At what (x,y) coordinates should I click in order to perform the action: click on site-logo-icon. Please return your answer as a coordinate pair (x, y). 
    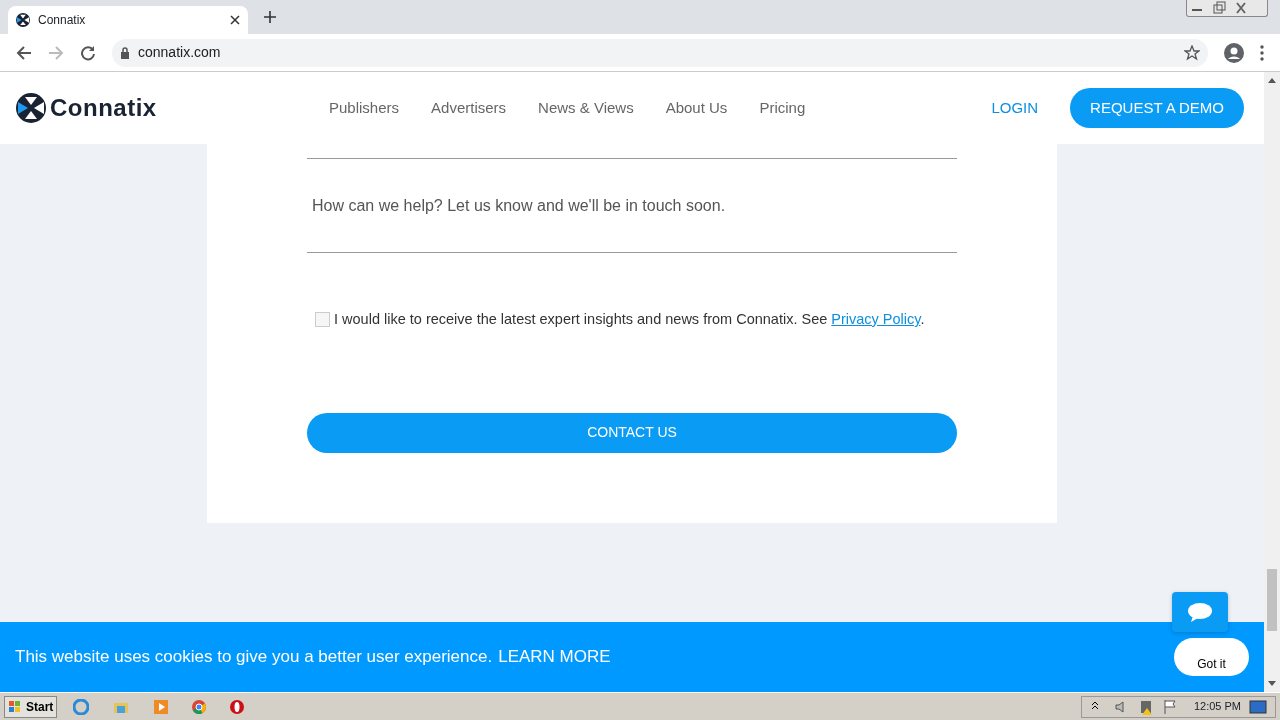
    Looking at the image, I should click on (23, 20).